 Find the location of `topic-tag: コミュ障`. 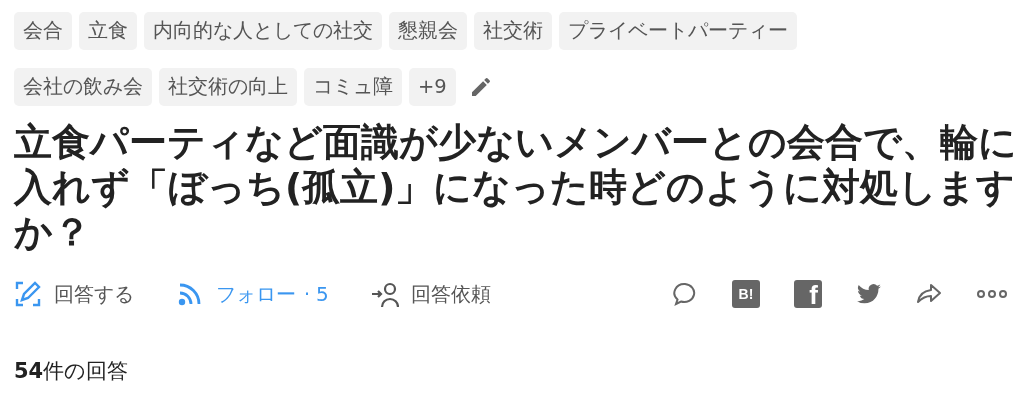

topic-tag: コミュ障 is located at coordinates (353, 87).